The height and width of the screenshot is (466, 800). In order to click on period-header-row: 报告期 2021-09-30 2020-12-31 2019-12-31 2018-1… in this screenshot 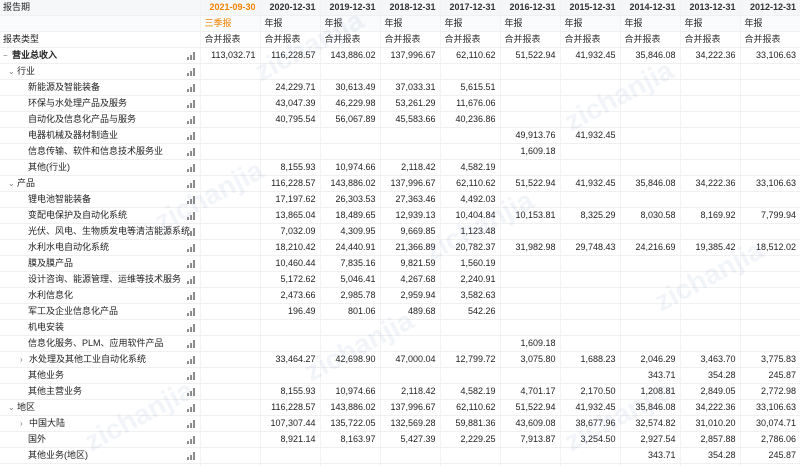, I will do `click(400, 8)`.